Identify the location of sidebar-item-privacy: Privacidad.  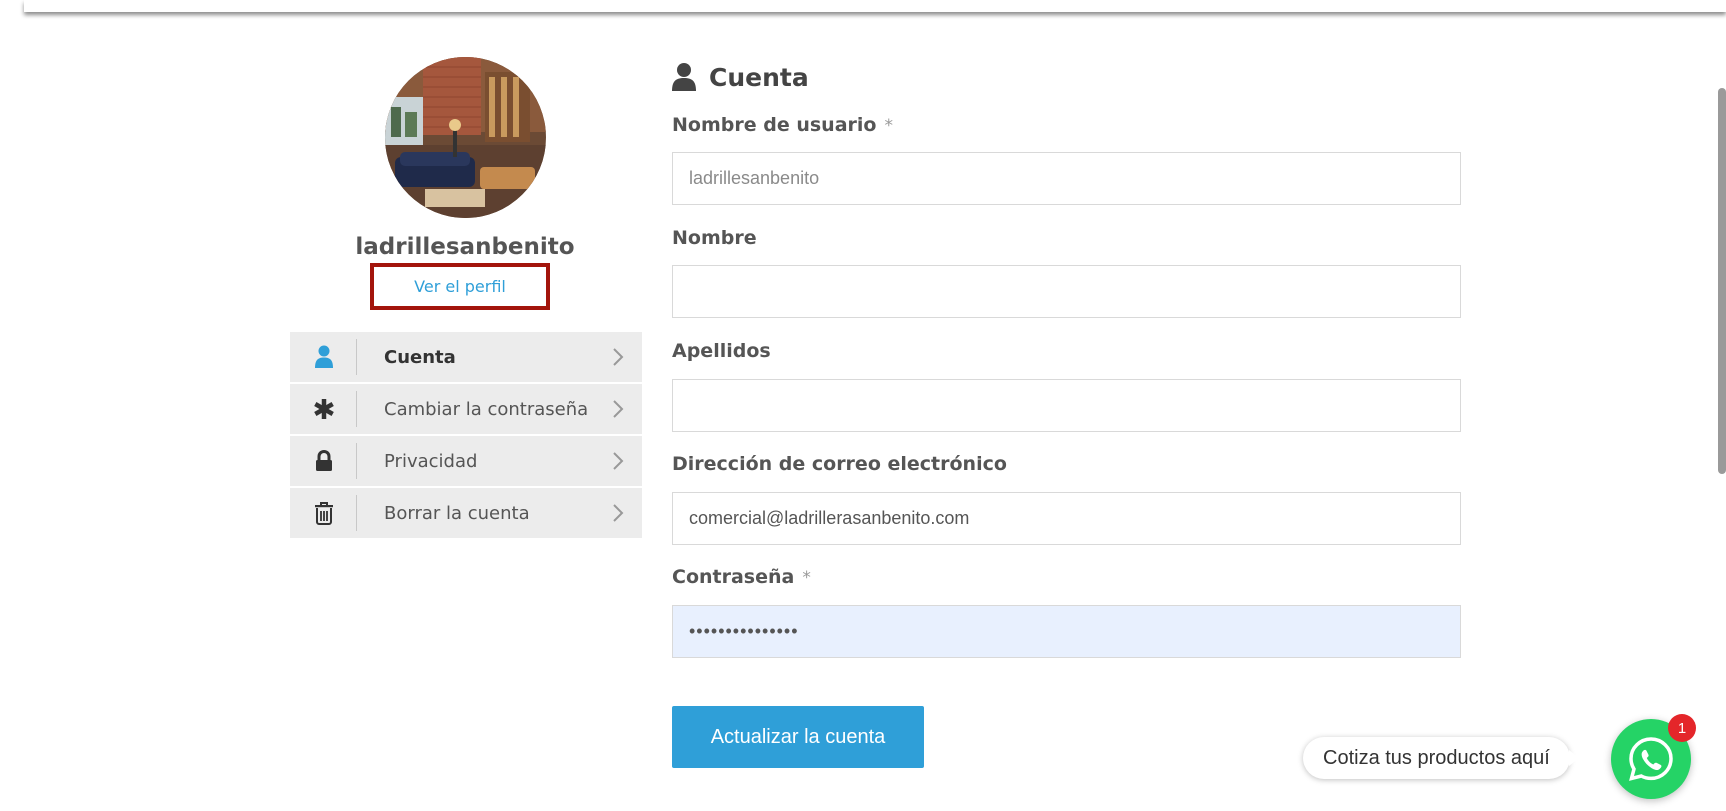
(466, 461).